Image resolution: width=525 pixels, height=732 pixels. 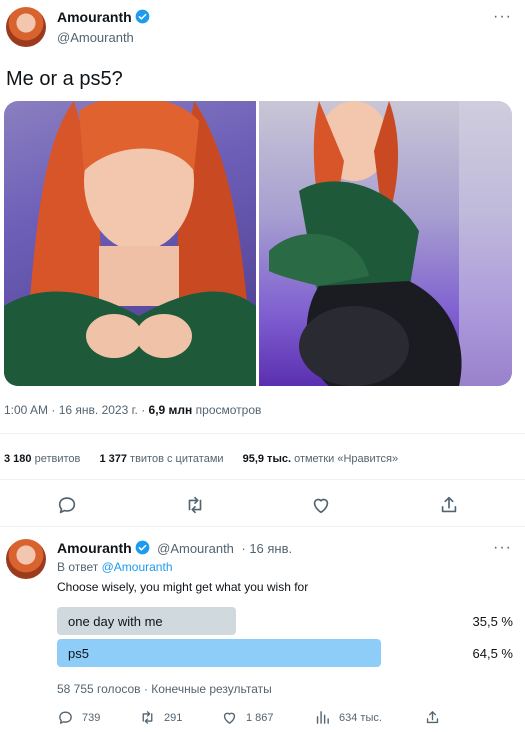 What do you see at coordinates (99, 689) in the screenshot?
I see `poll-votes: 58 755 голосов` at bounding box center [99, 689].